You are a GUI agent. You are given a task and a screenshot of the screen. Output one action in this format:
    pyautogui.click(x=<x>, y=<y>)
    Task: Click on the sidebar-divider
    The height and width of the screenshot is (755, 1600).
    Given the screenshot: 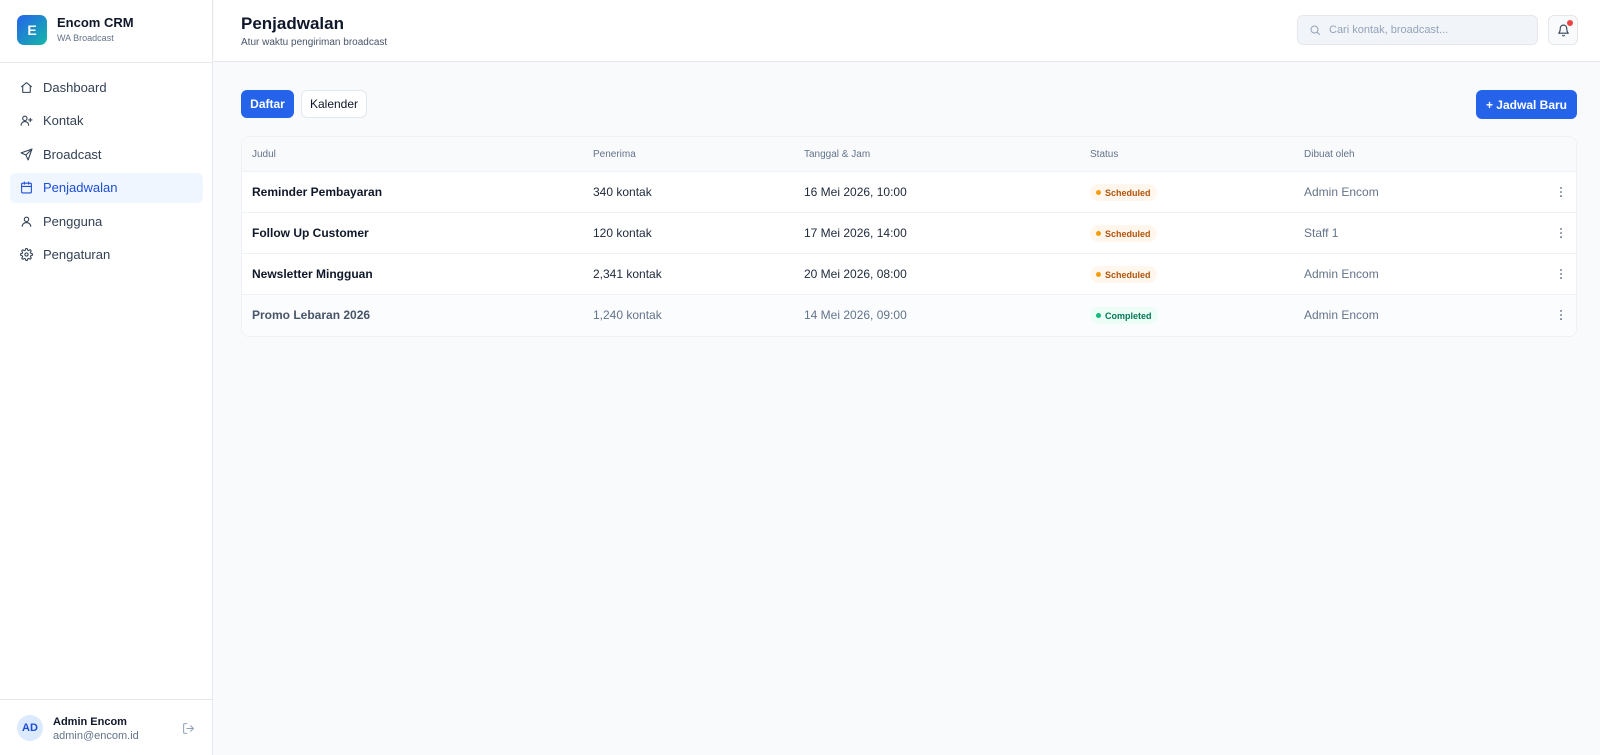 What is the action you would take?
    pyautogui.click(x=106, y=62)
    